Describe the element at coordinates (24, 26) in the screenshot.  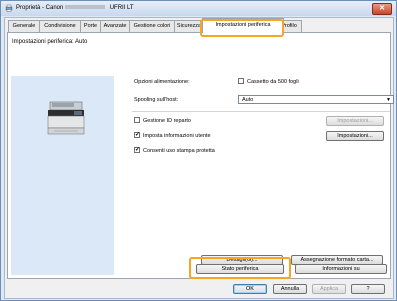
I see `tab-generale: Generale` at that location.